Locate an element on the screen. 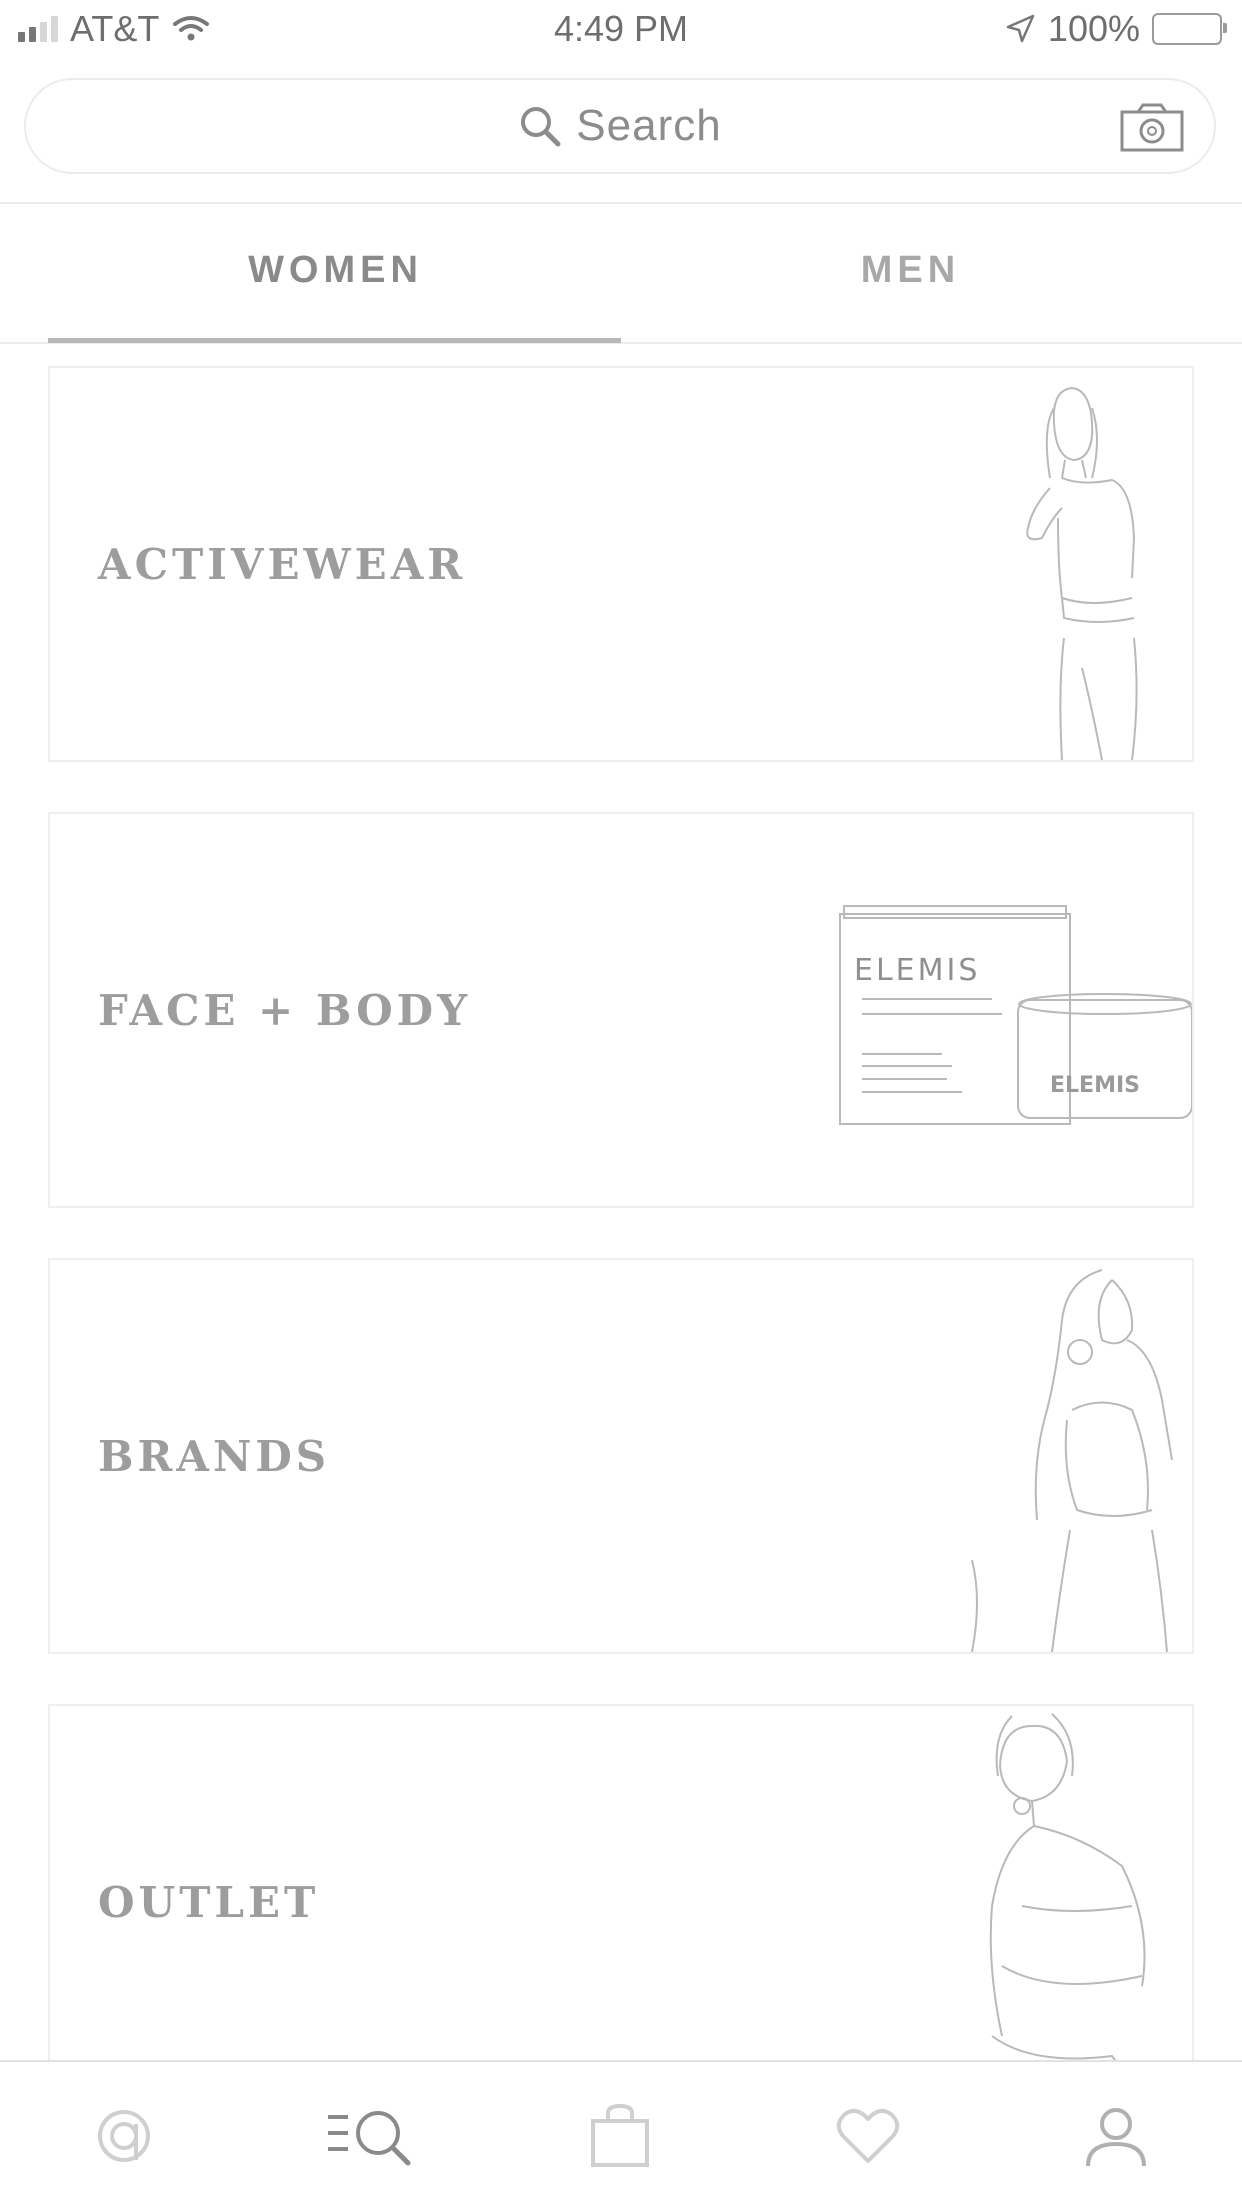  product-brand: ELEMIS is located at coordinates (917, 970).